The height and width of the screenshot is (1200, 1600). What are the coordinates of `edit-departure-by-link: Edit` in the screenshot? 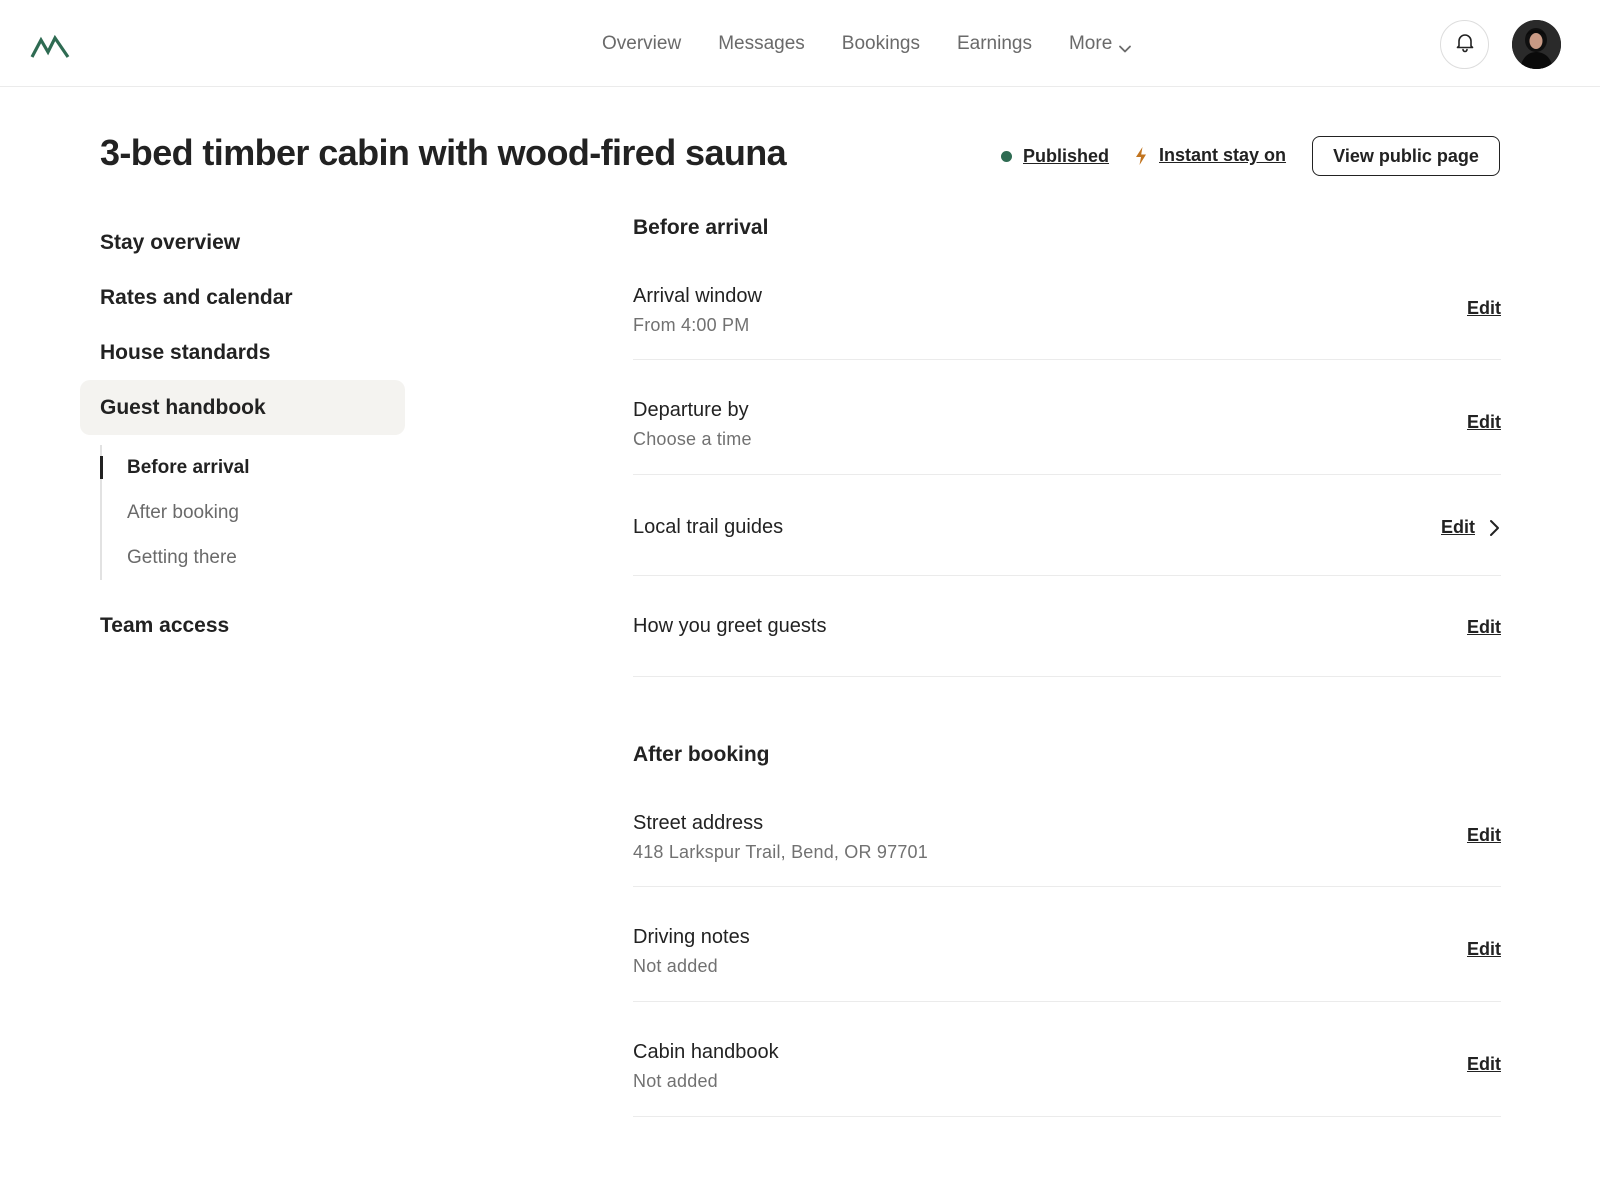 It's located at (1484, 422).